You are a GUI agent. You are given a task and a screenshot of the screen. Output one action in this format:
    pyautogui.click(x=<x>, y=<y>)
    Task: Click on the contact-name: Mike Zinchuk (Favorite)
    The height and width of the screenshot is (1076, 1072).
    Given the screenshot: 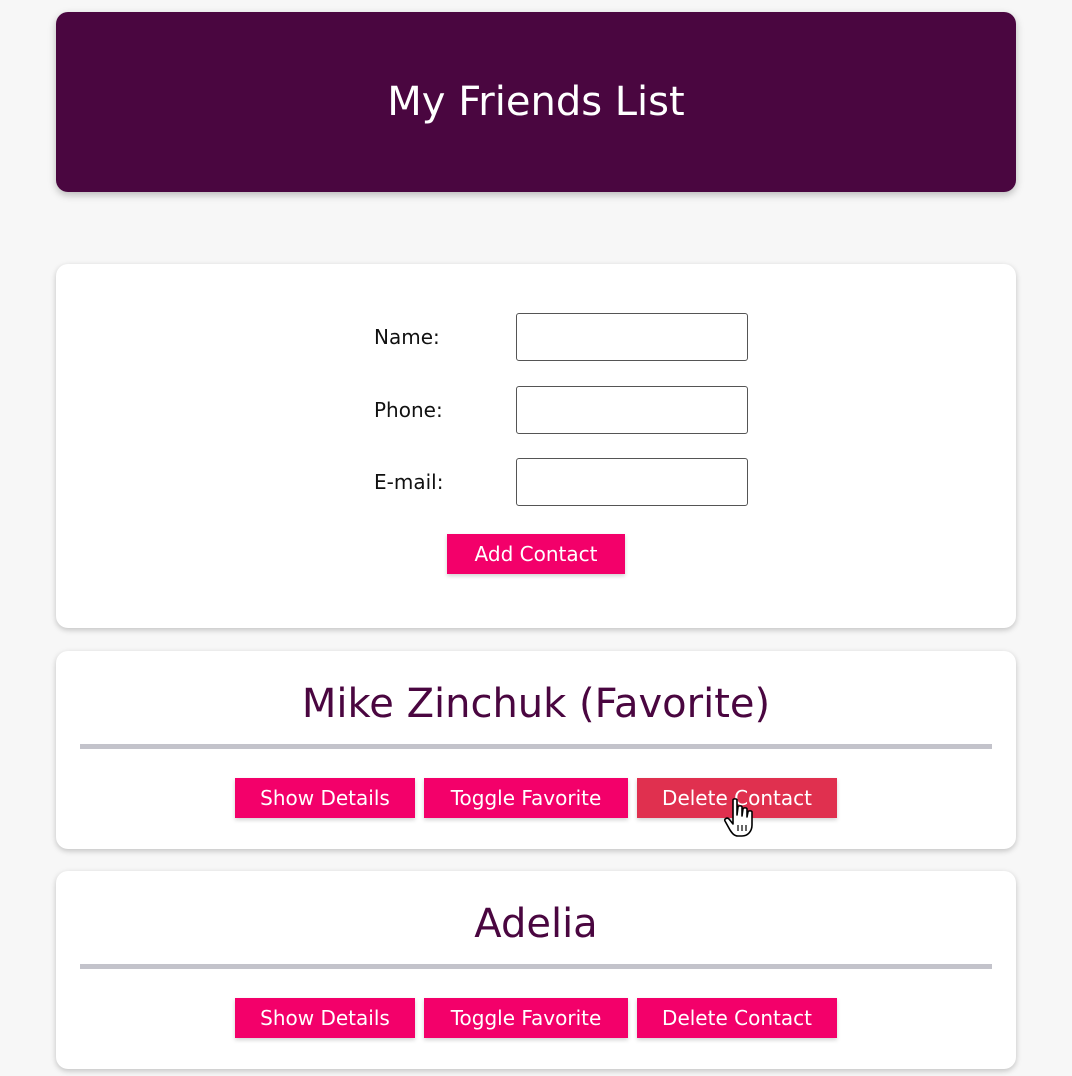 What is the action you would take?
    pyautogui.click(x=536, y=704)
    